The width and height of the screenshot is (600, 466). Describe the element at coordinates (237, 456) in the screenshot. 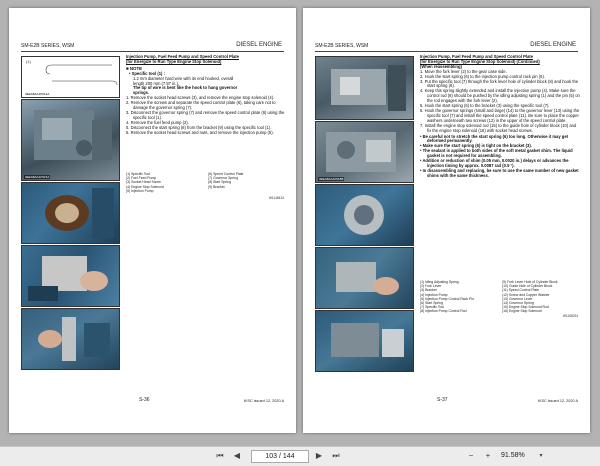

I see `prev-page-icon: ◀` at that location.